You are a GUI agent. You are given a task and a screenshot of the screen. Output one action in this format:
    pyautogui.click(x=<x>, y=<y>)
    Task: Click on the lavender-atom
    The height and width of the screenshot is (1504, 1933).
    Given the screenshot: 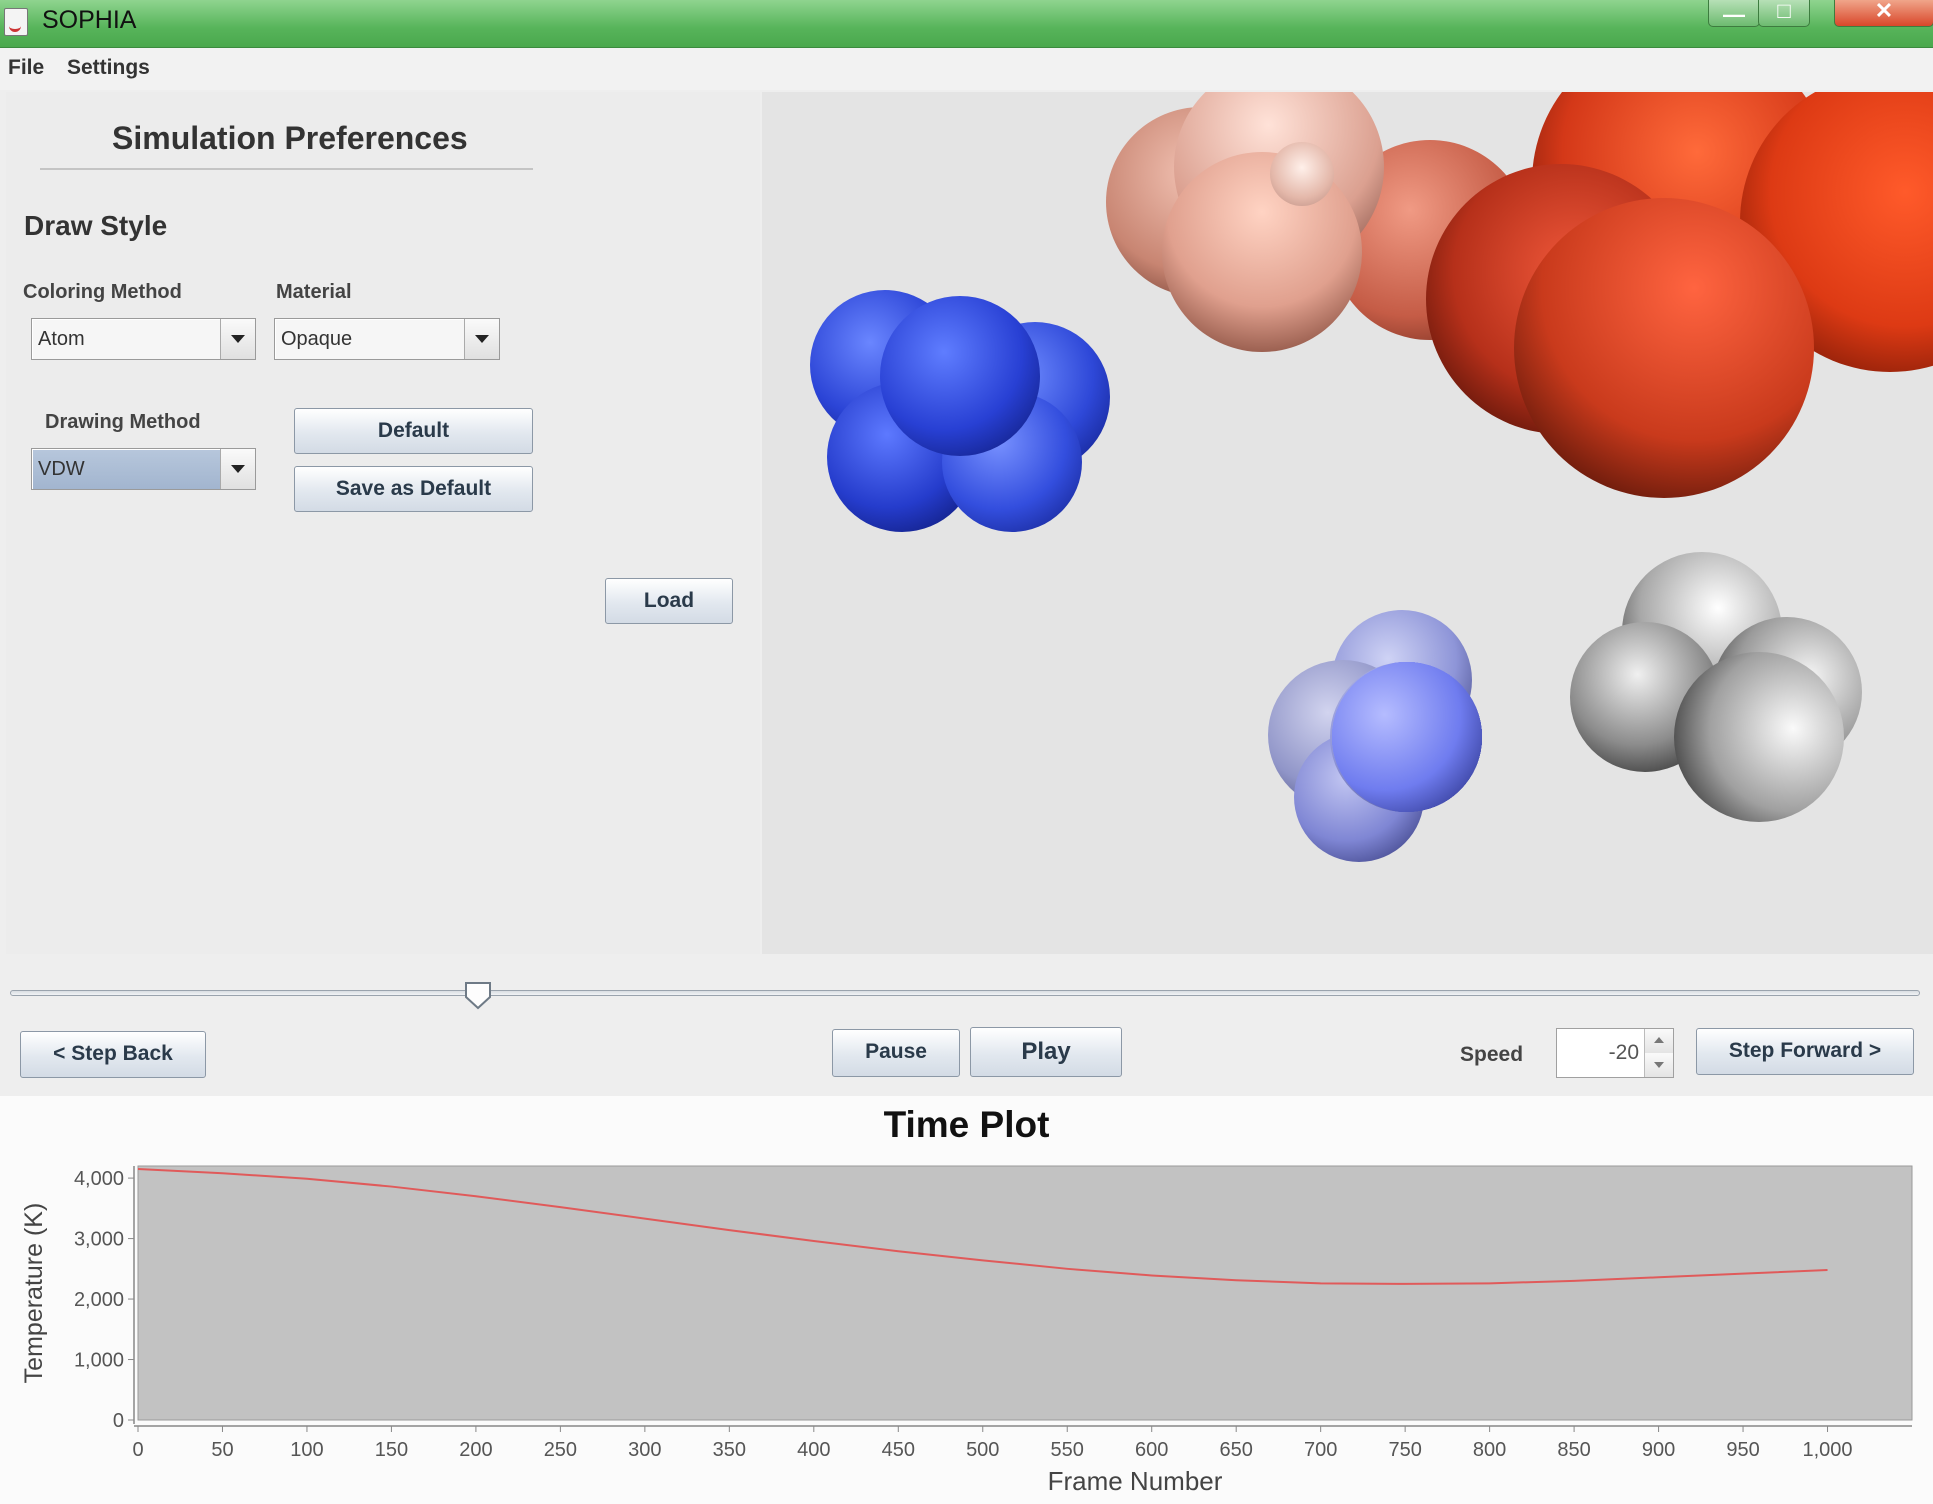 What is the action you would take?
    pyautogui.click(x=1407, y=737)
    